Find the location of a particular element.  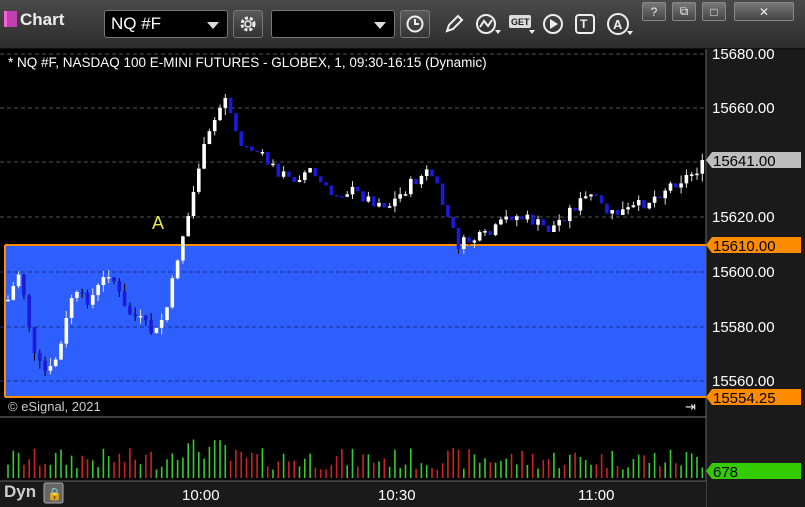

studies-icon is located at coordinates (488, 24).